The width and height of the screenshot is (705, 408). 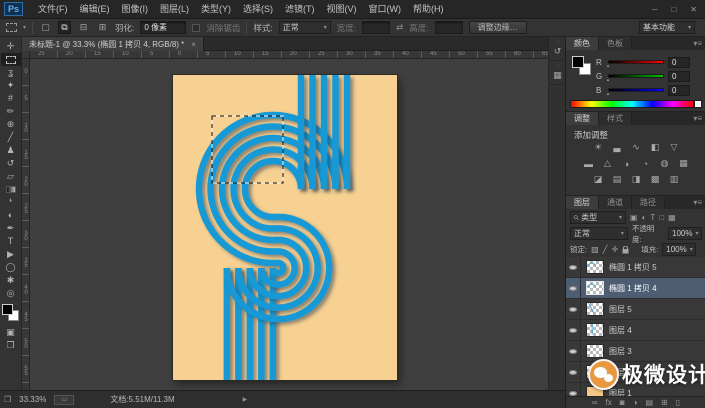 I want to click on color-balance-icon: △, so click(x=608, y=163).